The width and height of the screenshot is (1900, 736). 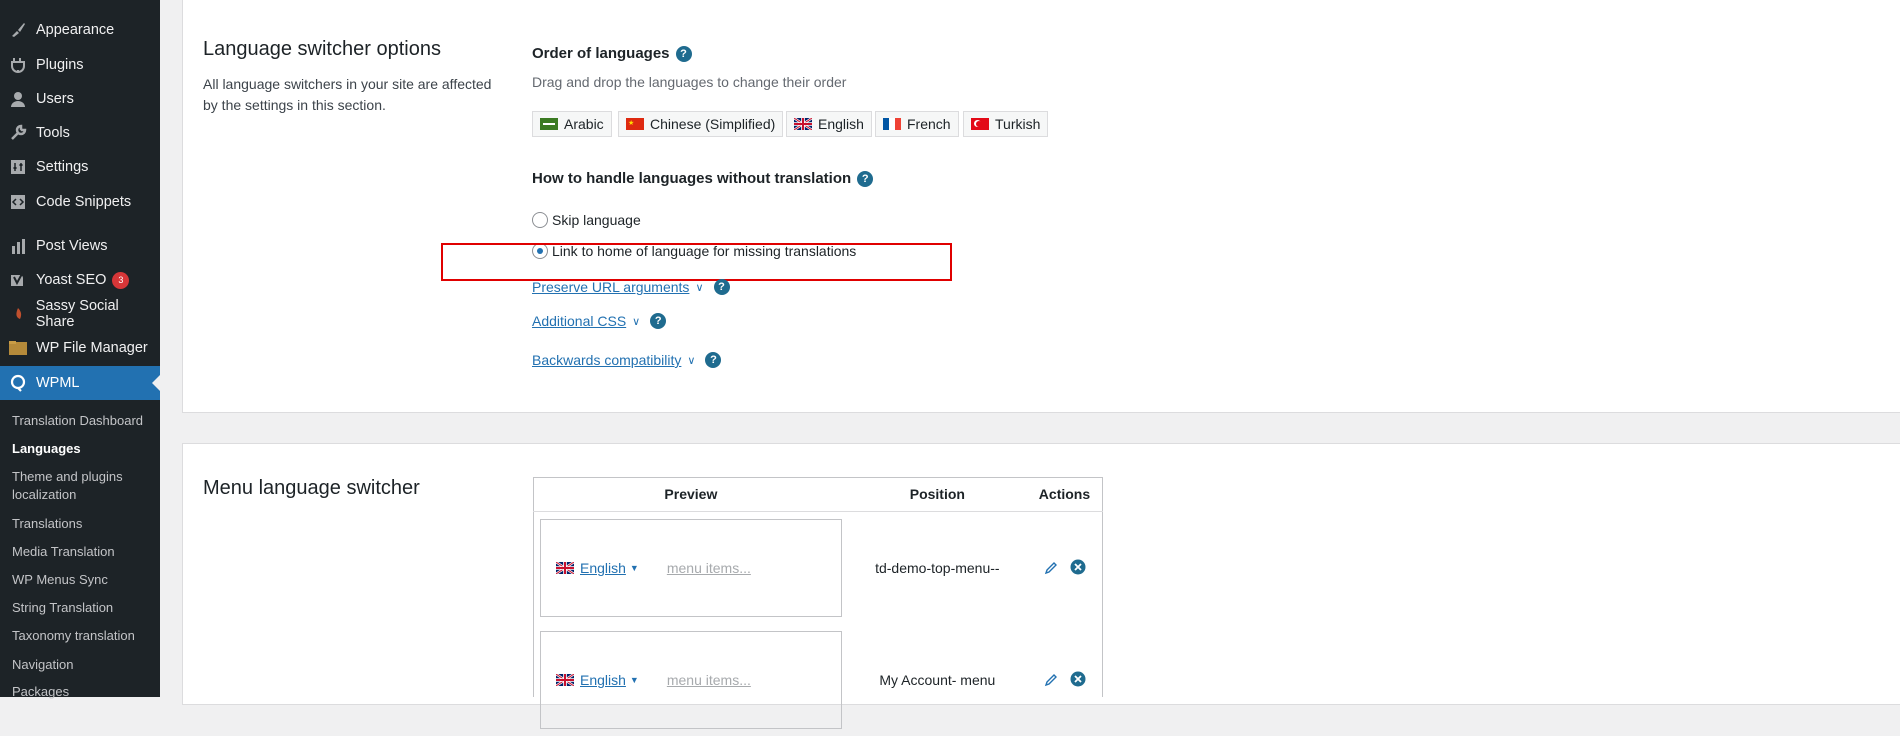 I want to click on menu-item-code-snippets: Code Snippets, so click(x=80, y=202).